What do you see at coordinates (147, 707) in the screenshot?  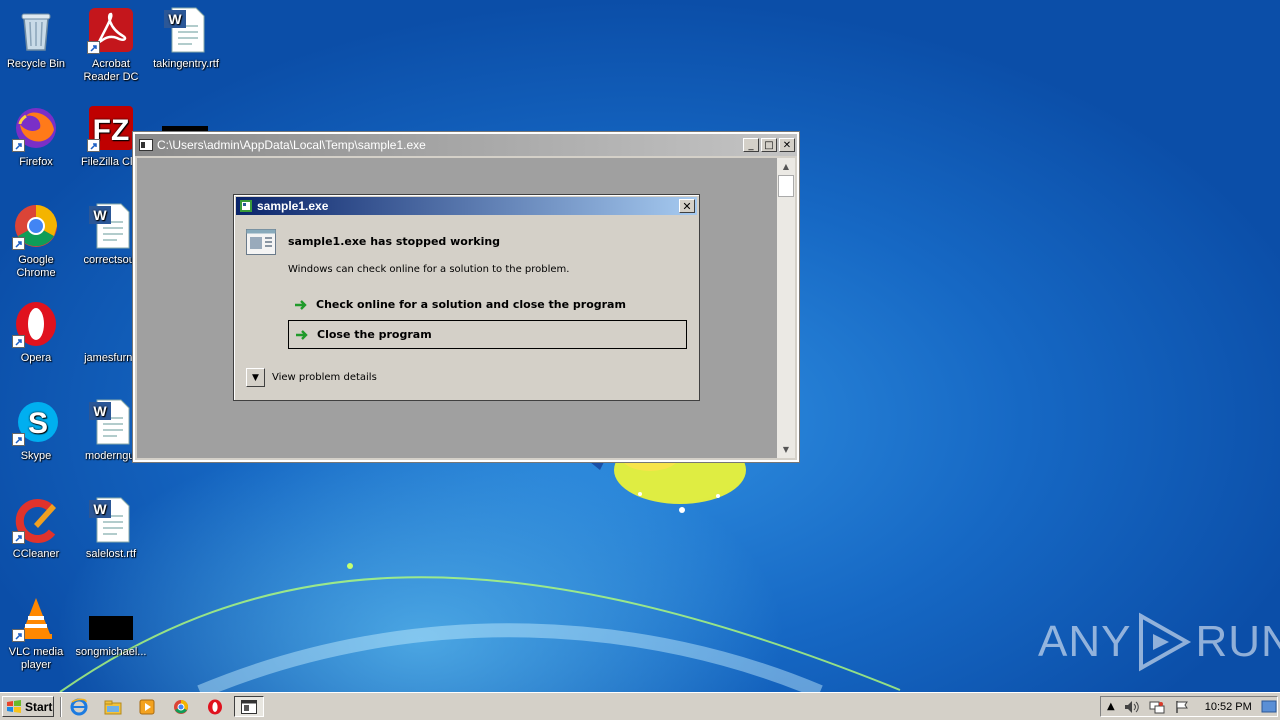 I see `media-player-icon` at bounding box center [147, 707].